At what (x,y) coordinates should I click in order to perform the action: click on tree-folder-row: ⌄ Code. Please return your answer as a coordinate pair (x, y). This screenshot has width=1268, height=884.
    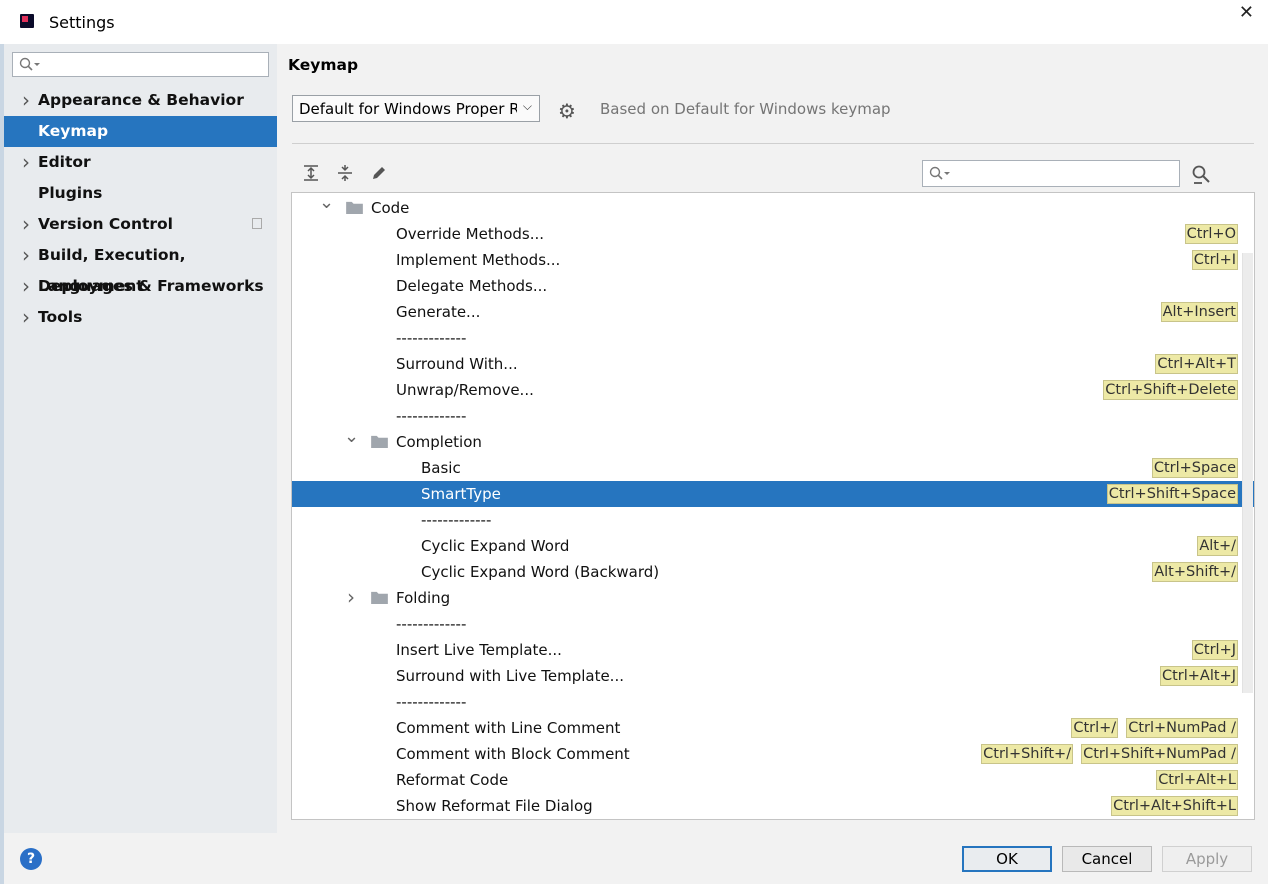
    Looking at the image, I should click on (773, 207).